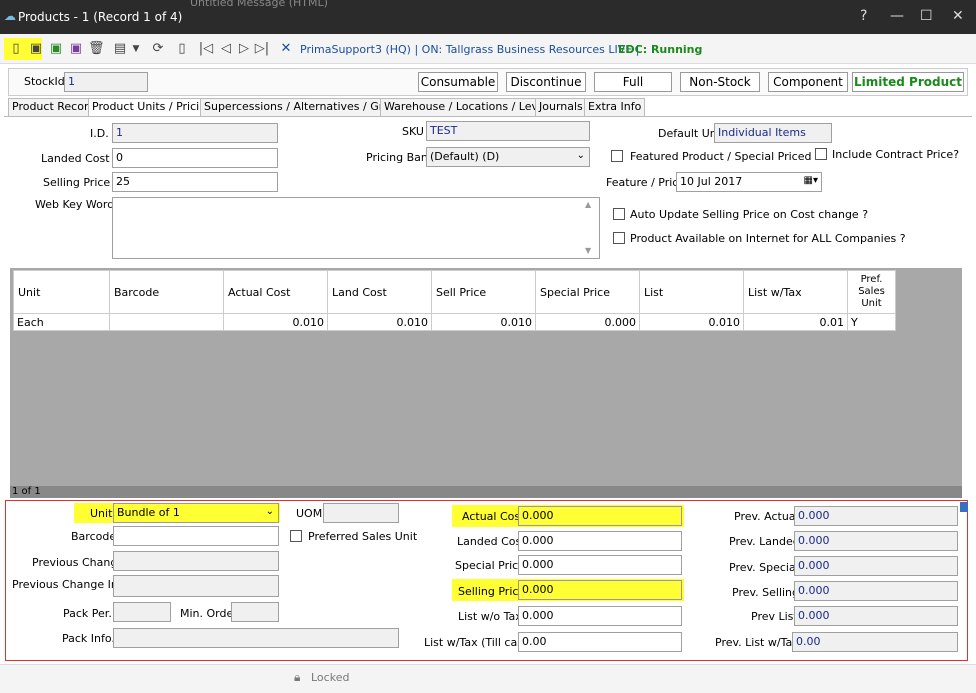  Describe the element at coordinates (195, 158) in the screenshot. I see `landed-cost-pct-field: 0` at that location.